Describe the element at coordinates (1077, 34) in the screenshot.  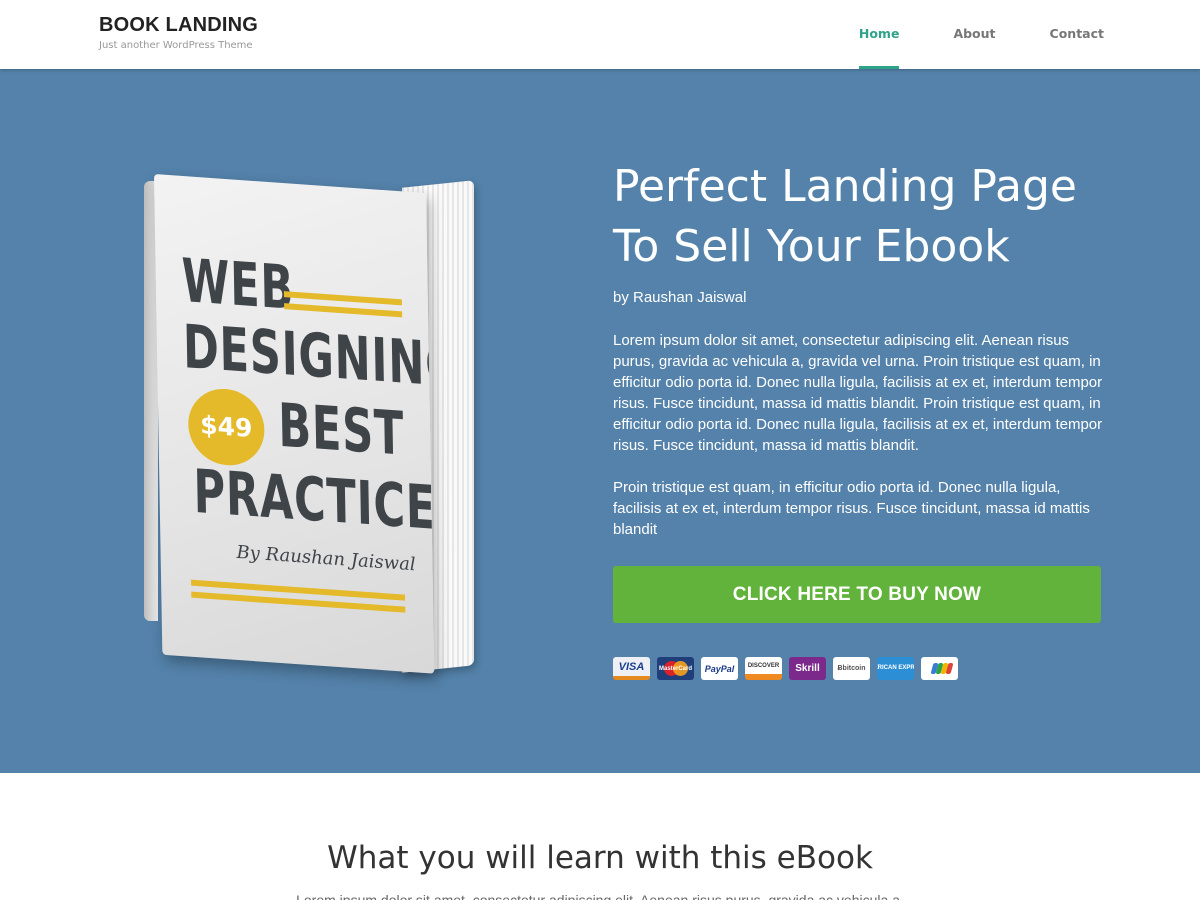
I see `nav-item-contact: Contact` at that location.